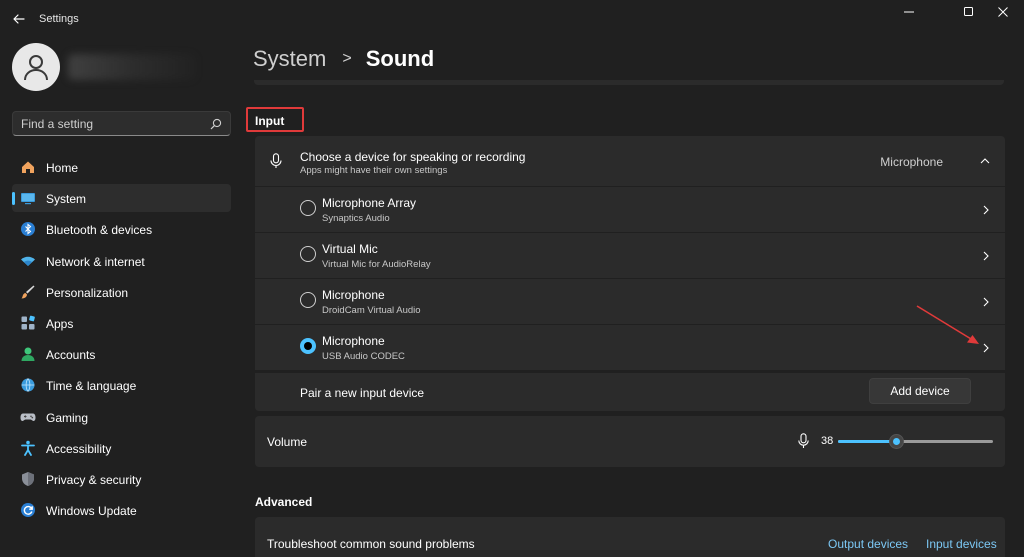 Image resolution: width=1024 pixels, height=557 pixels. Describe the element at coordinates (216, 124) in the screenshot. I see `search-icon` at that location.